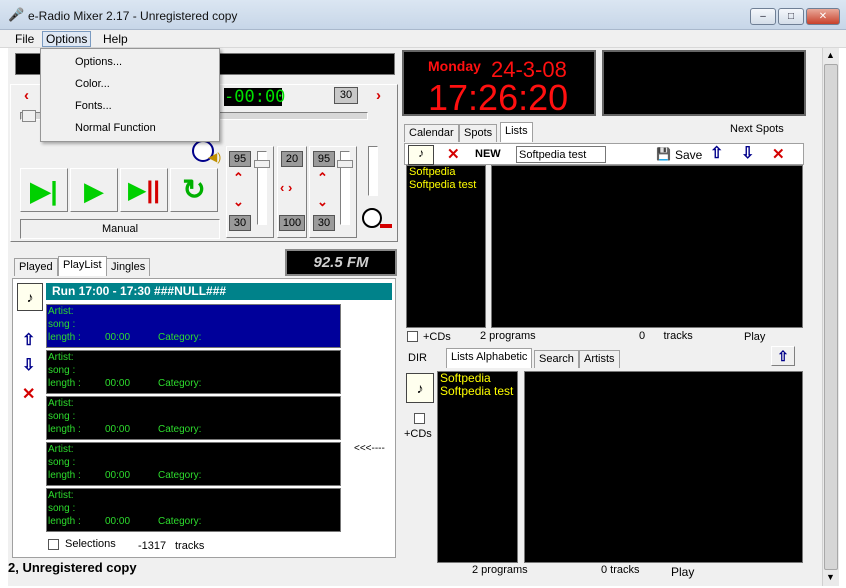 This screenshot has width=846, height=588. I want to click on dir-up-icon: ⇧, so click(783, 356).